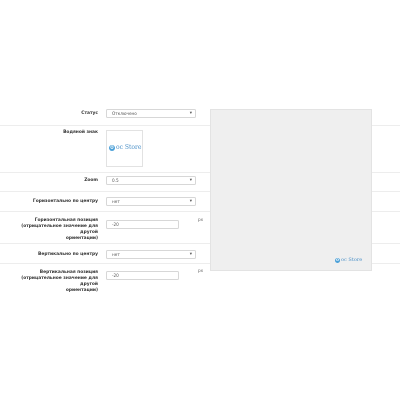 This screenshot has height=400, width=400. I want to click on horizontal-position-unit: px, so click(201, 219).